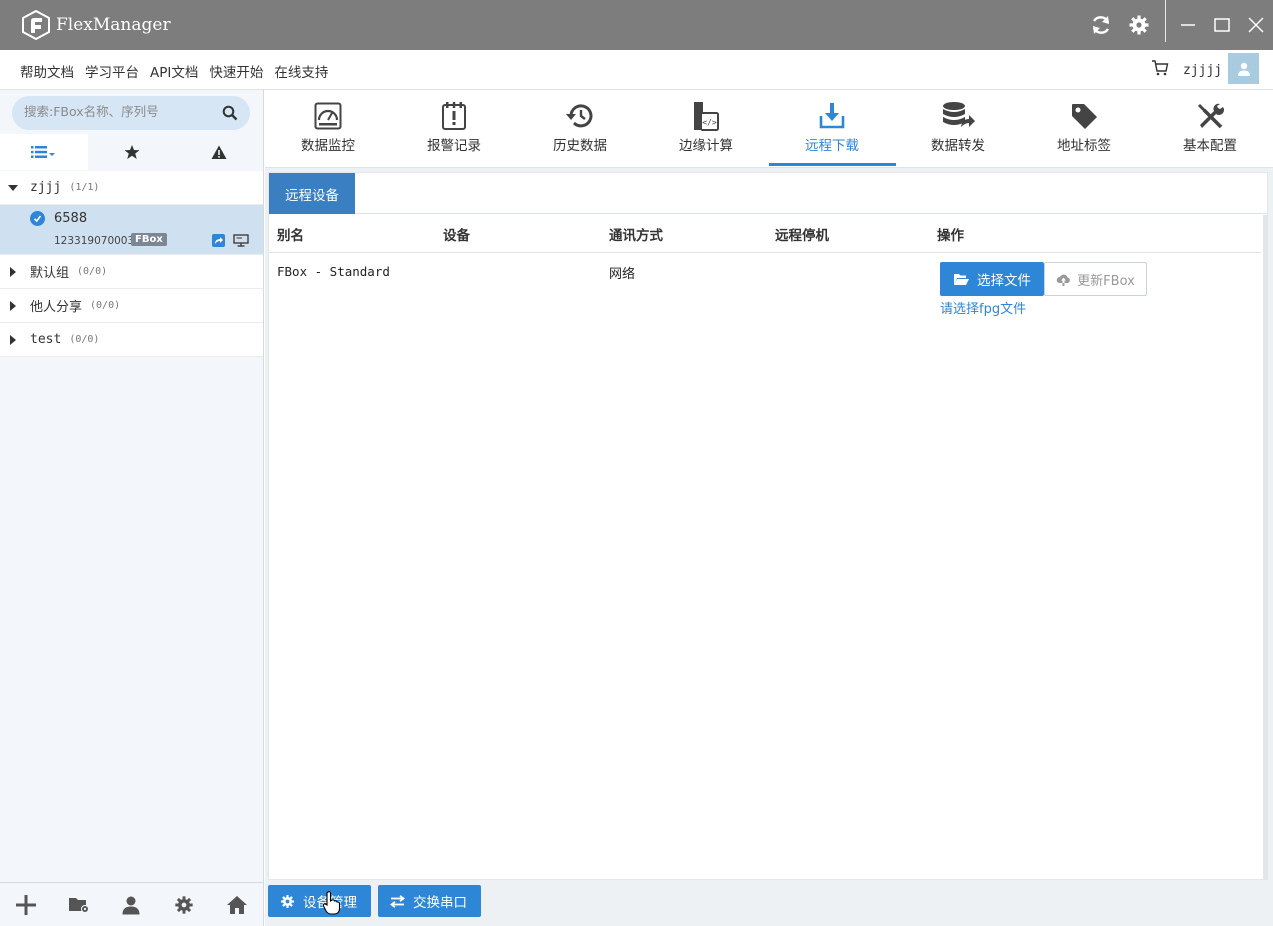 Image resolution: width=1273 pixels, height=926 pixels. What do you see at coordinates (706, 116) in the screenshot?
I see `edge-code-icon: </>` at bounding box center [706, 116].